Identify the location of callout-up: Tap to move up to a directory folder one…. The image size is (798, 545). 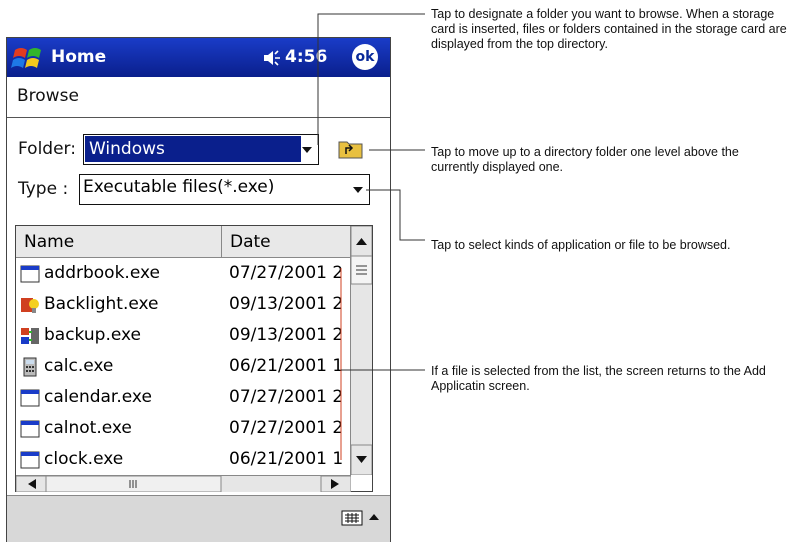
(585, 159).